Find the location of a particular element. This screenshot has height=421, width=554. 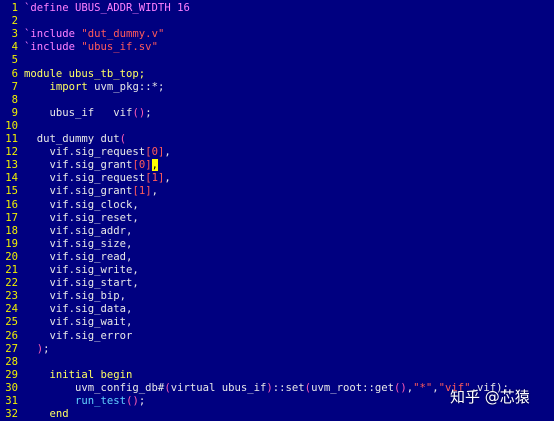

code-line: 29 initial begin is located at coordinates (66, 375).